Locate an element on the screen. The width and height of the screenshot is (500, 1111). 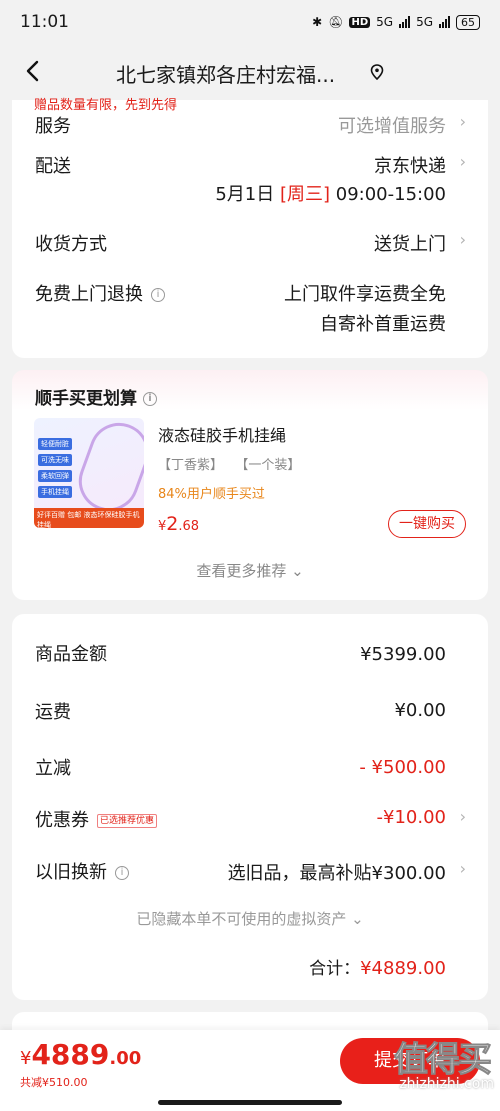
more-recommendations-link: 查看更多推荐 ⌄ is located at coordinates (250, 570).